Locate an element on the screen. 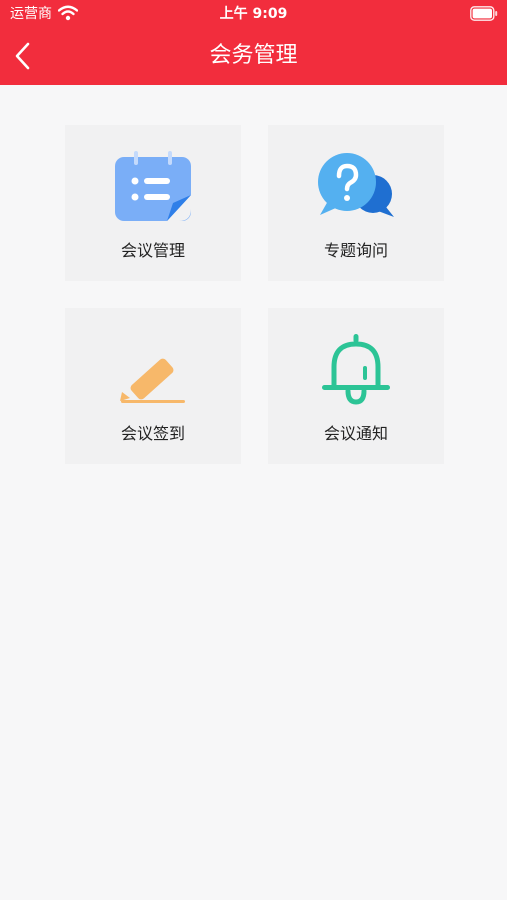 This screenshot has height=900, width=507. status-bar: 运营商 上午 9:09 is located at coordinates (253, 14).